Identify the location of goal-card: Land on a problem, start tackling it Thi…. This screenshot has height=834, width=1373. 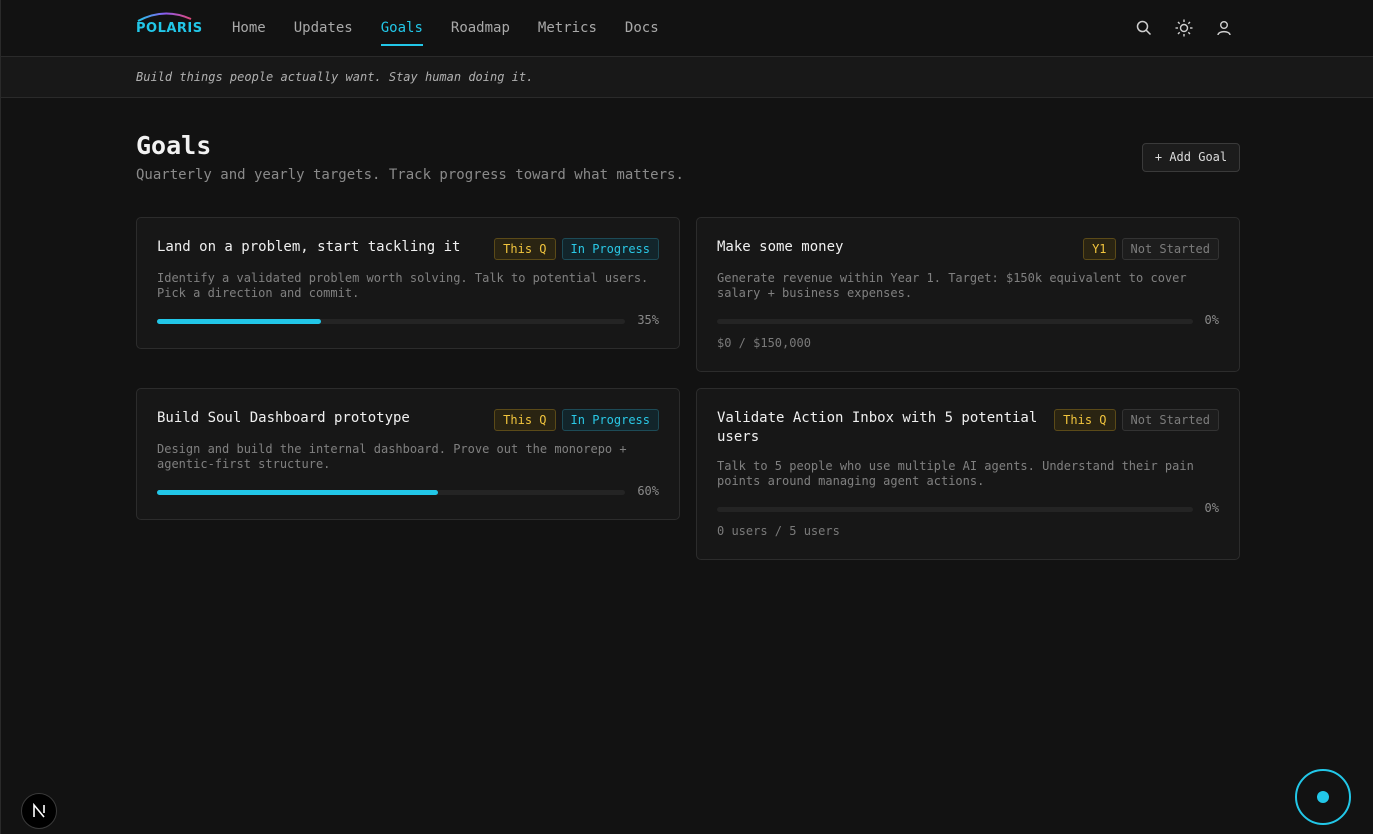
(408, 283).